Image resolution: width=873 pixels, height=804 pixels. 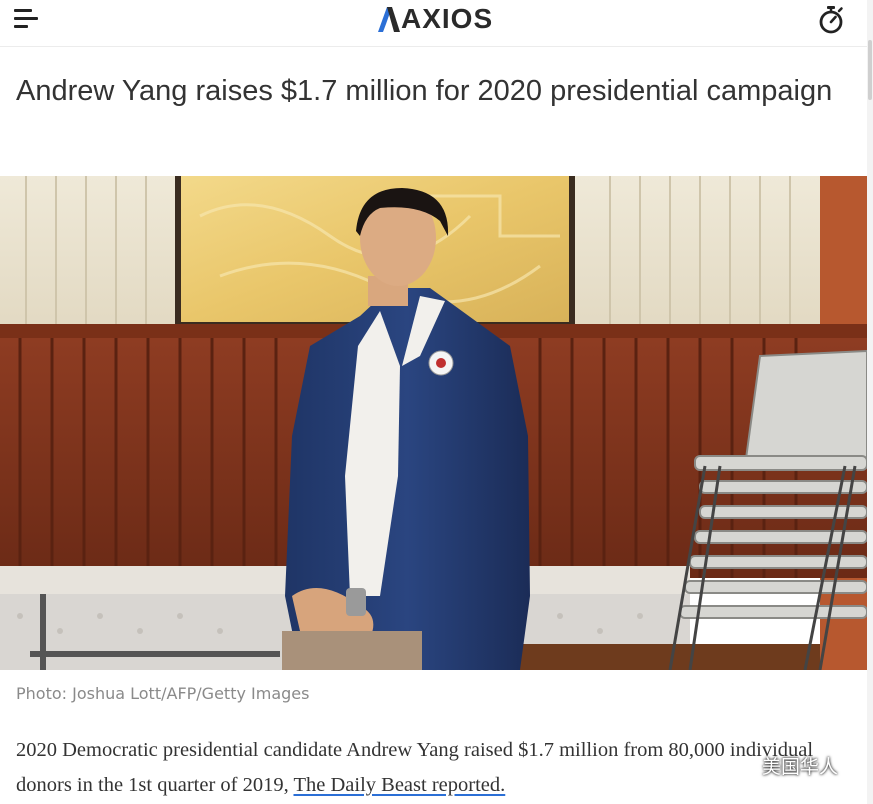 I want to click on daily-beast-link: The Daily Beast reported., so click(x=399, y=785).